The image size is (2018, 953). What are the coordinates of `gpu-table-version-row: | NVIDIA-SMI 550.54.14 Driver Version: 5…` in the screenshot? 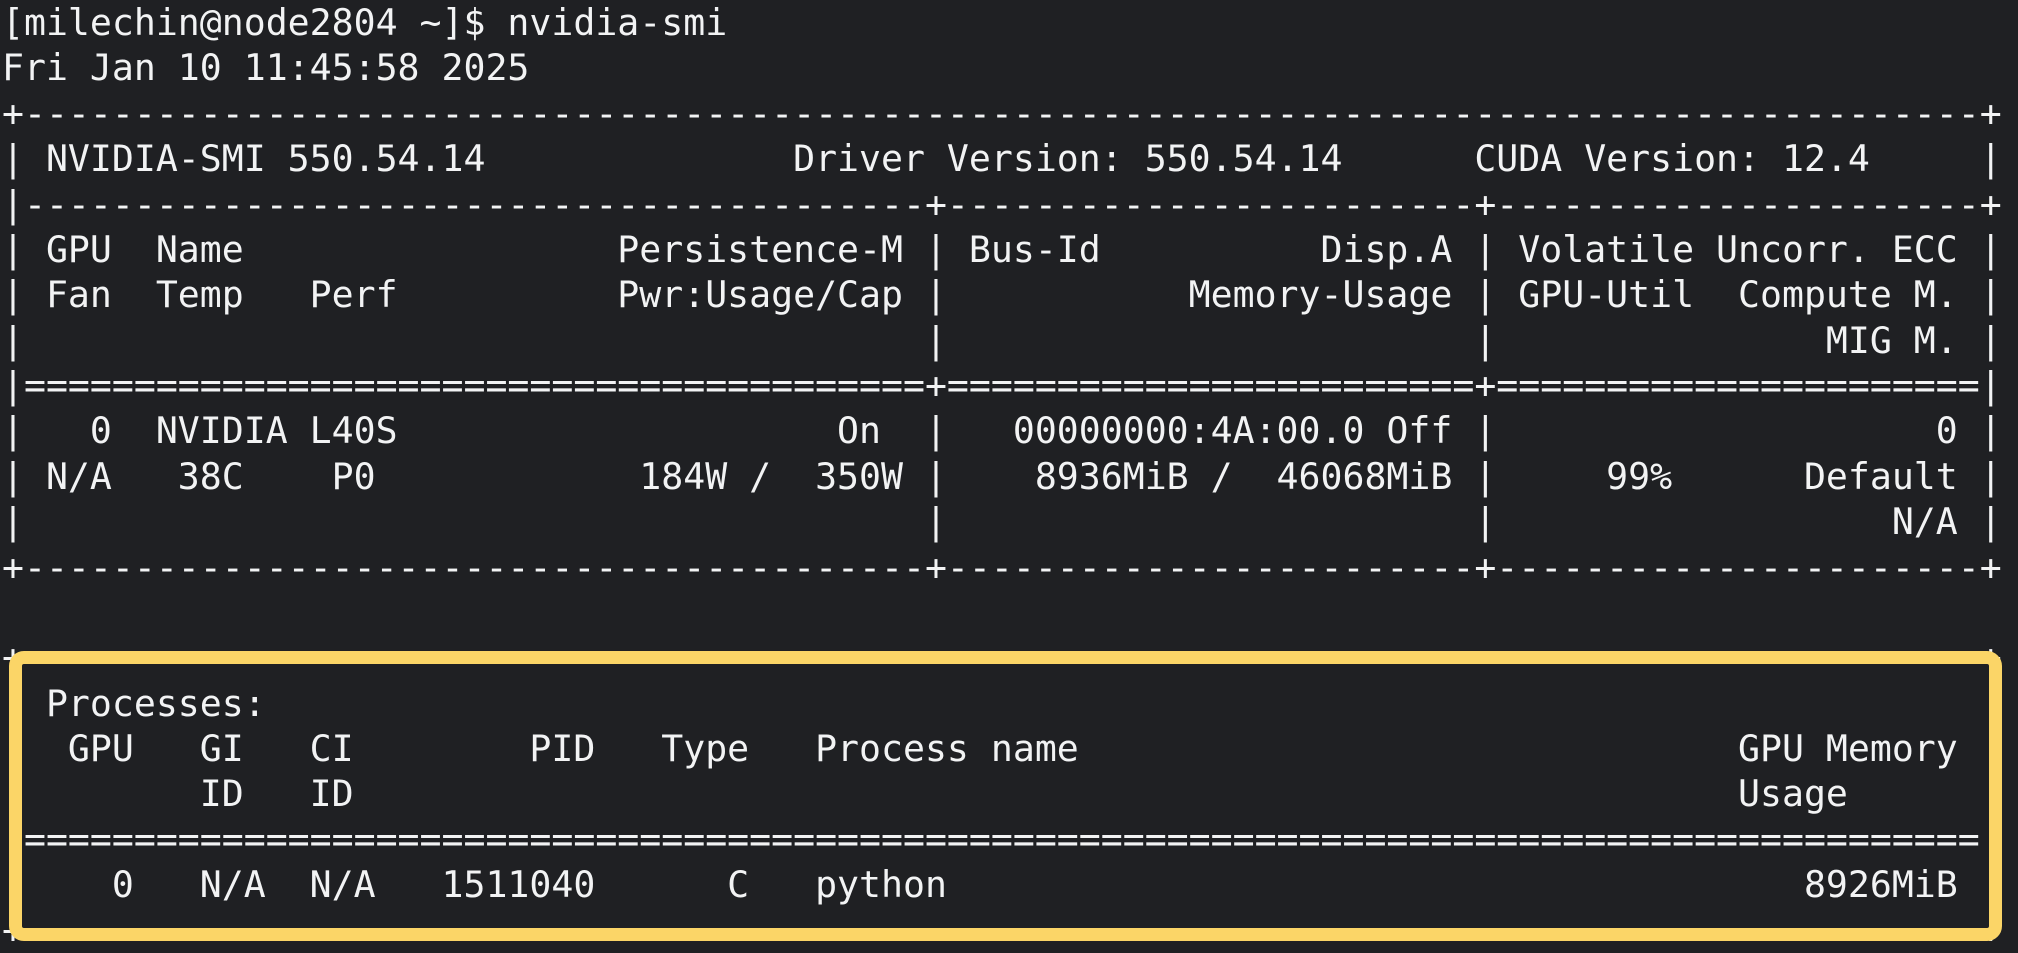 It's located at (1002, 159).